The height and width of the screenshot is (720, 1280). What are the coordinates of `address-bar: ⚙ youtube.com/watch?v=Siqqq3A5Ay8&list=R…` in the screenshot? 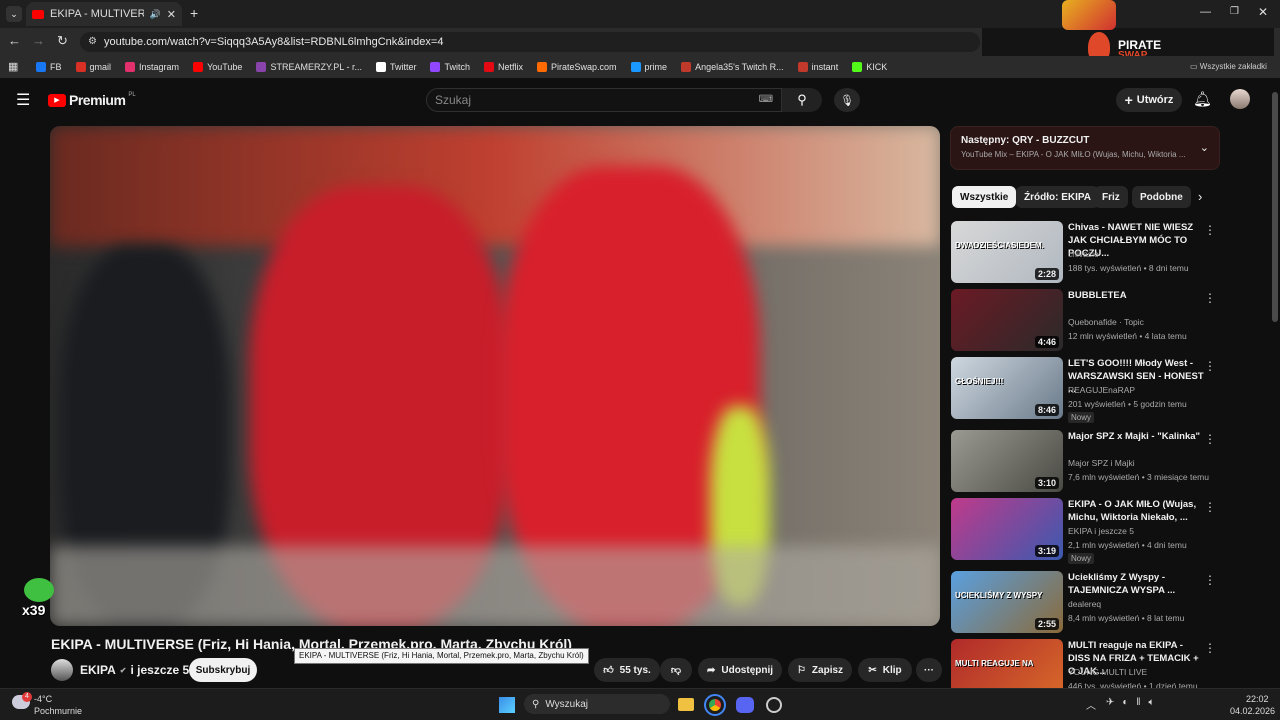 It's located at (530, 42).